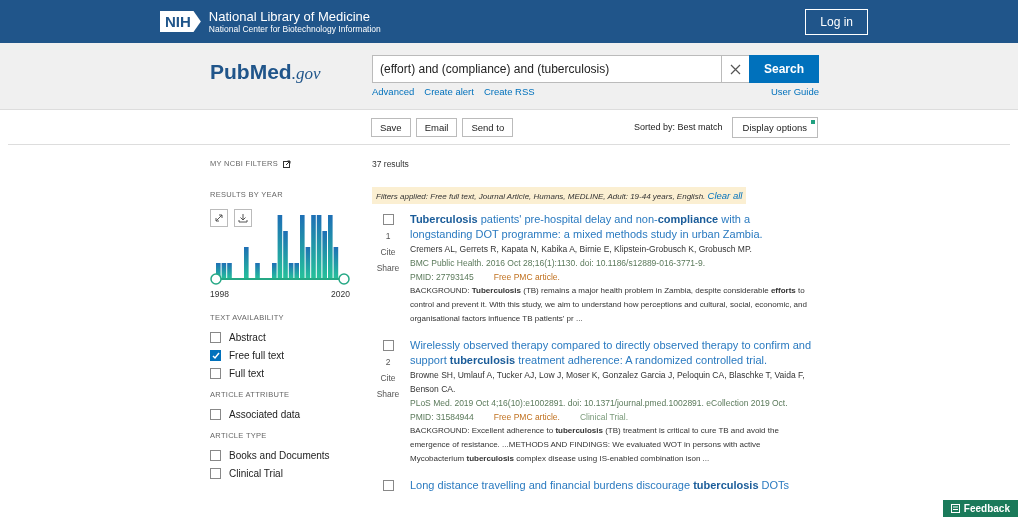  I want to click on clear-button, so click(735, 69).